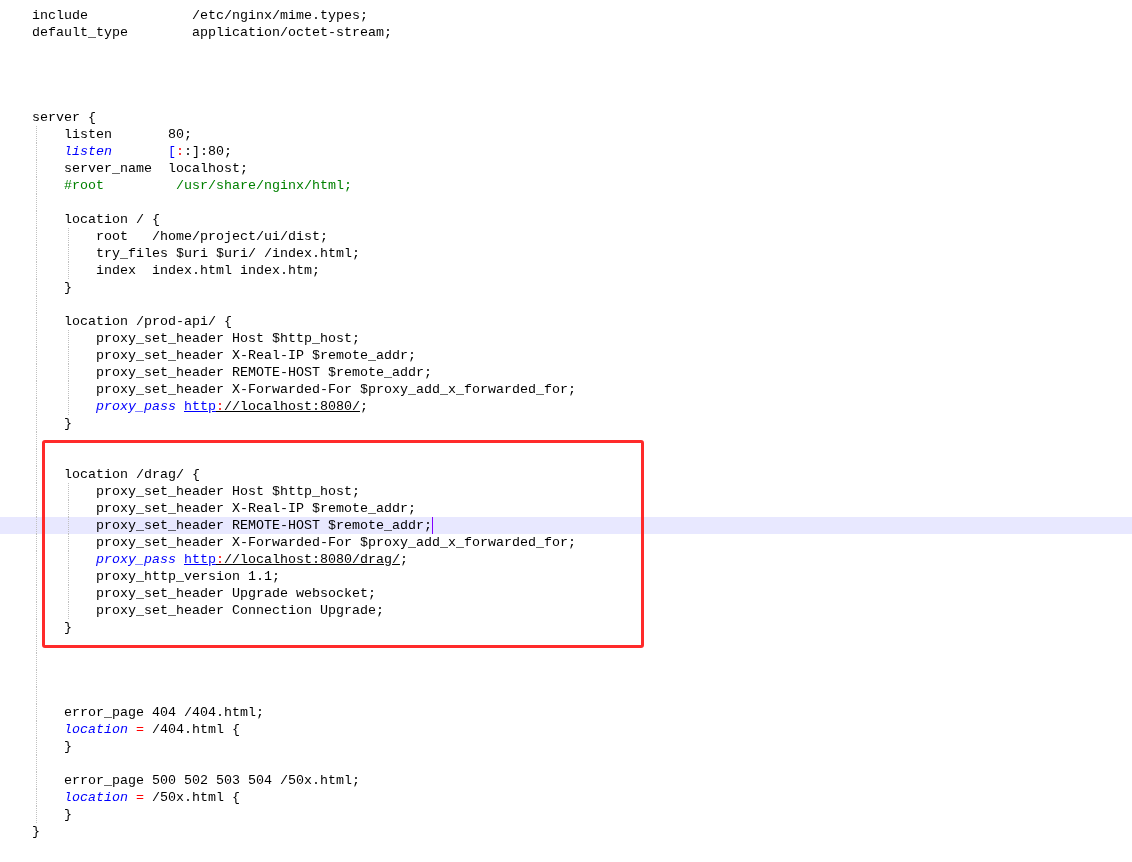  What do you see at coordinates (212, 32) in the screenshot?
I see `code-line: default_type application/octet-stream;` at bounding box center [212, 32].